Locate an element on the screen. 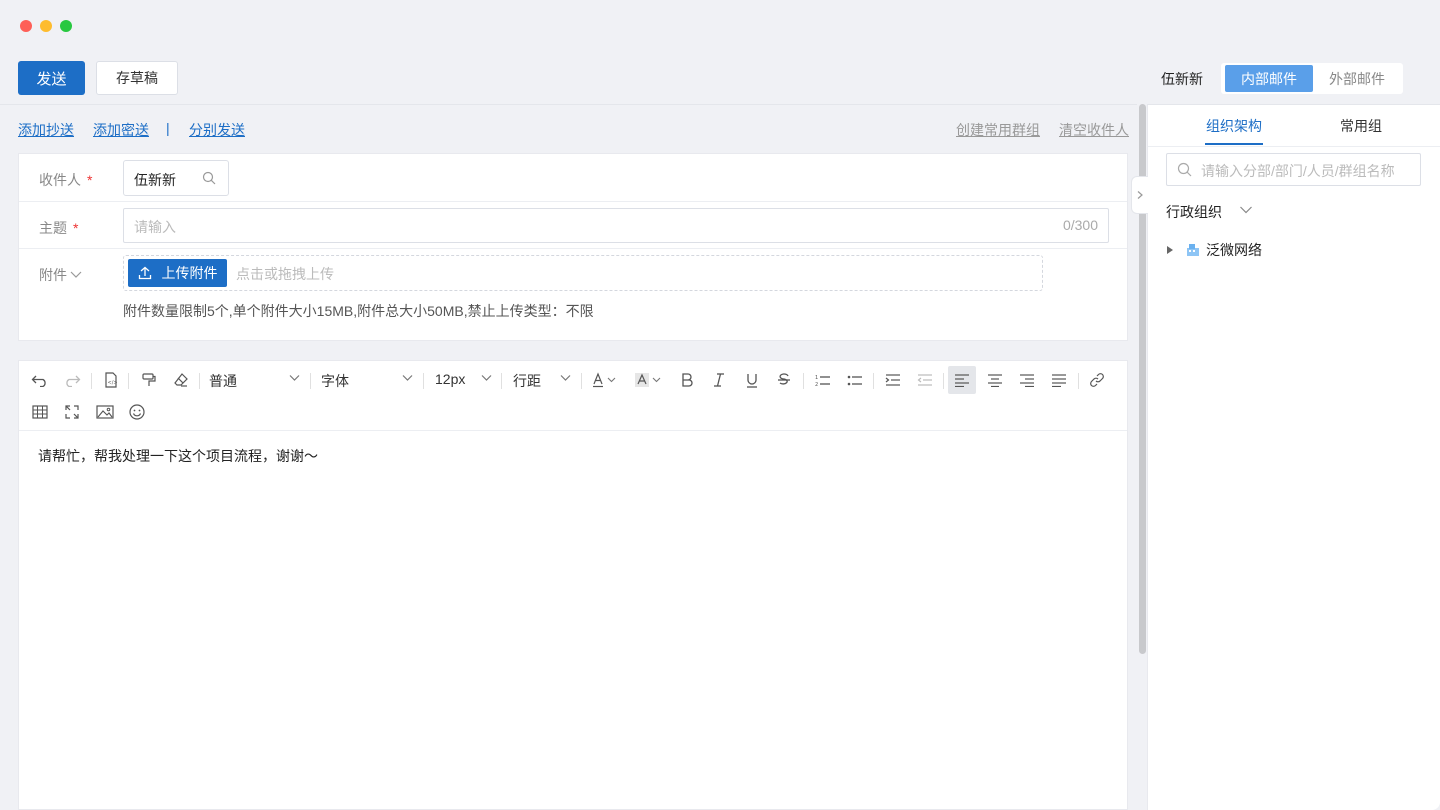 The width and height of the screenshot is (1440, 810). underline-icon is located at coordinates (752, 380).